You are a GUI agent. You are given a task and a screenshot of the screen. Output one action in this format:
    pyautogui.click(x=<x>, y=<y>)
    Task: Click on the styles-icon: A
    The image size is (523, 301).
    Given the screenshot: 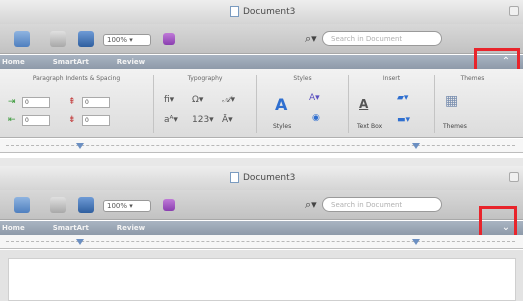 What is the action you would take?
    pyautogui.click(x=281, y=104)
    